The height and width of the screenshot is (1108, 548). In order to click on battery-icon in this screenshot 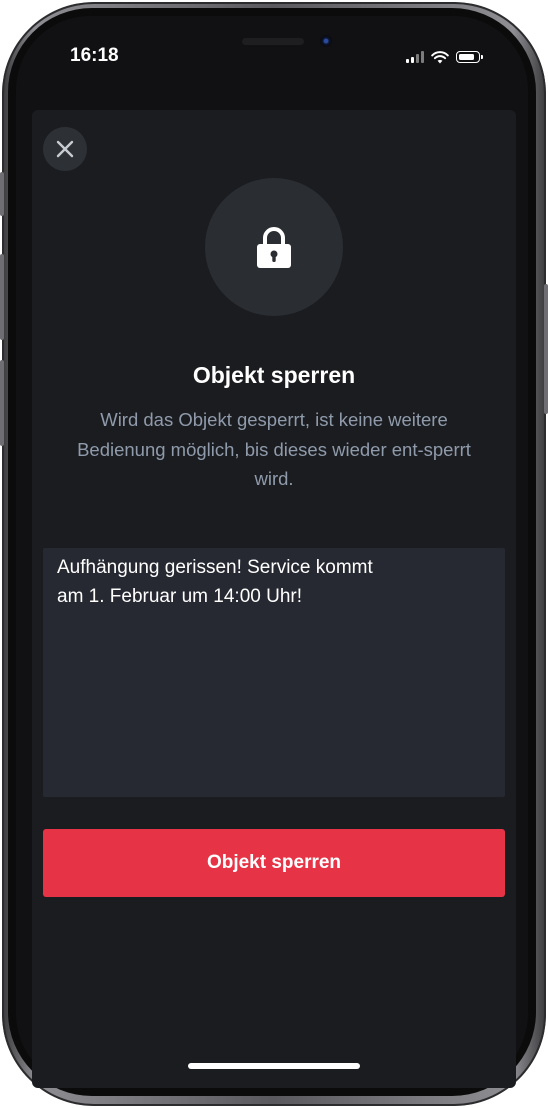, I will do `click(469, 57)`.